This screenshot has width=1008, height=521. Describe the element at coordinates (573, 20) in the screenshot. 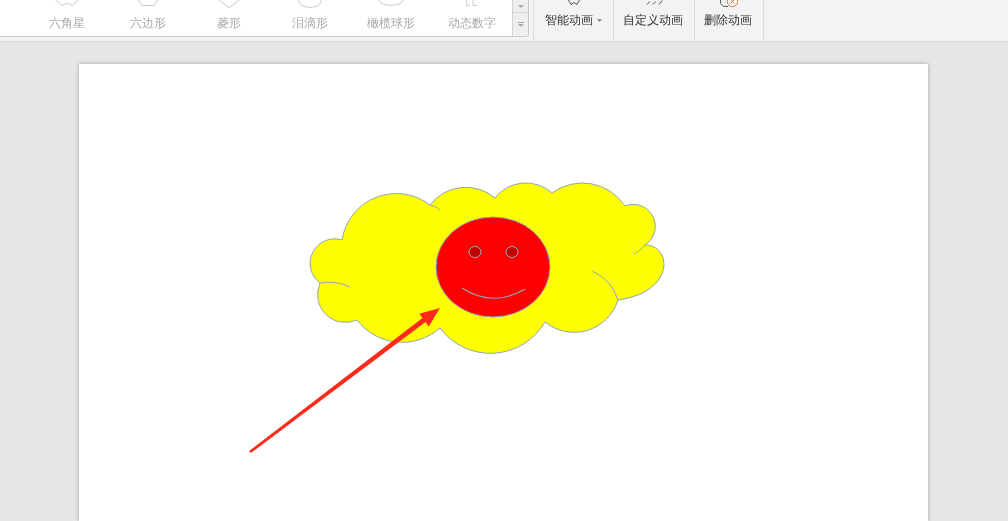

I see `ribbon-button: 智能动画` at that location.